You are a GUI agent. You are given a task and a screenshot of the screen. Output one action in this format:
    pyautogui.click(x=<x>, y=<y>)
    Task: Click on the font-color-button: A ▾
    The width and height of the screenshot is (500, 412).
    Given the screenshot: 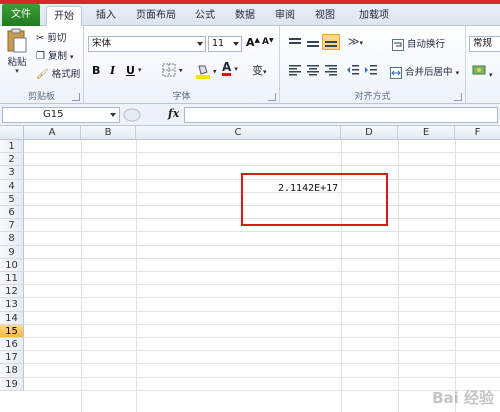 What is the action you would take?
    pyautogui.click(x=230, y=68)
    